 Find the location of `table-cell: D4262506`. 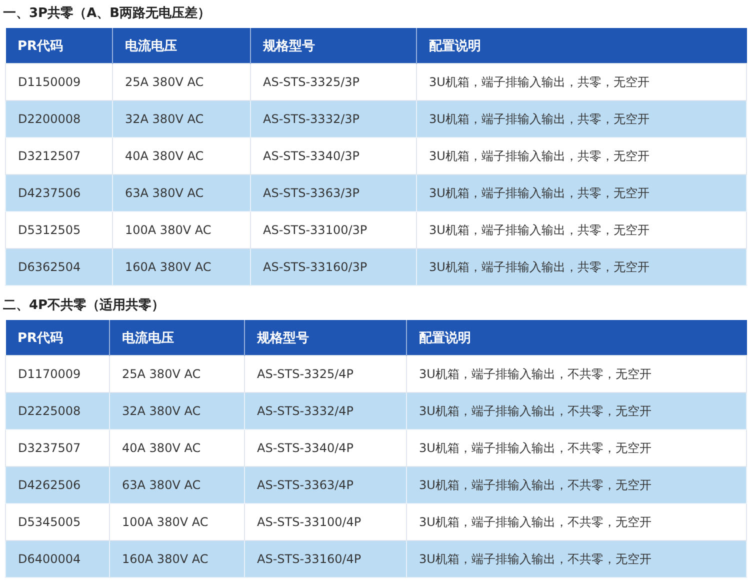

table-cell: D4262506 is located at coordinates (58, 485).